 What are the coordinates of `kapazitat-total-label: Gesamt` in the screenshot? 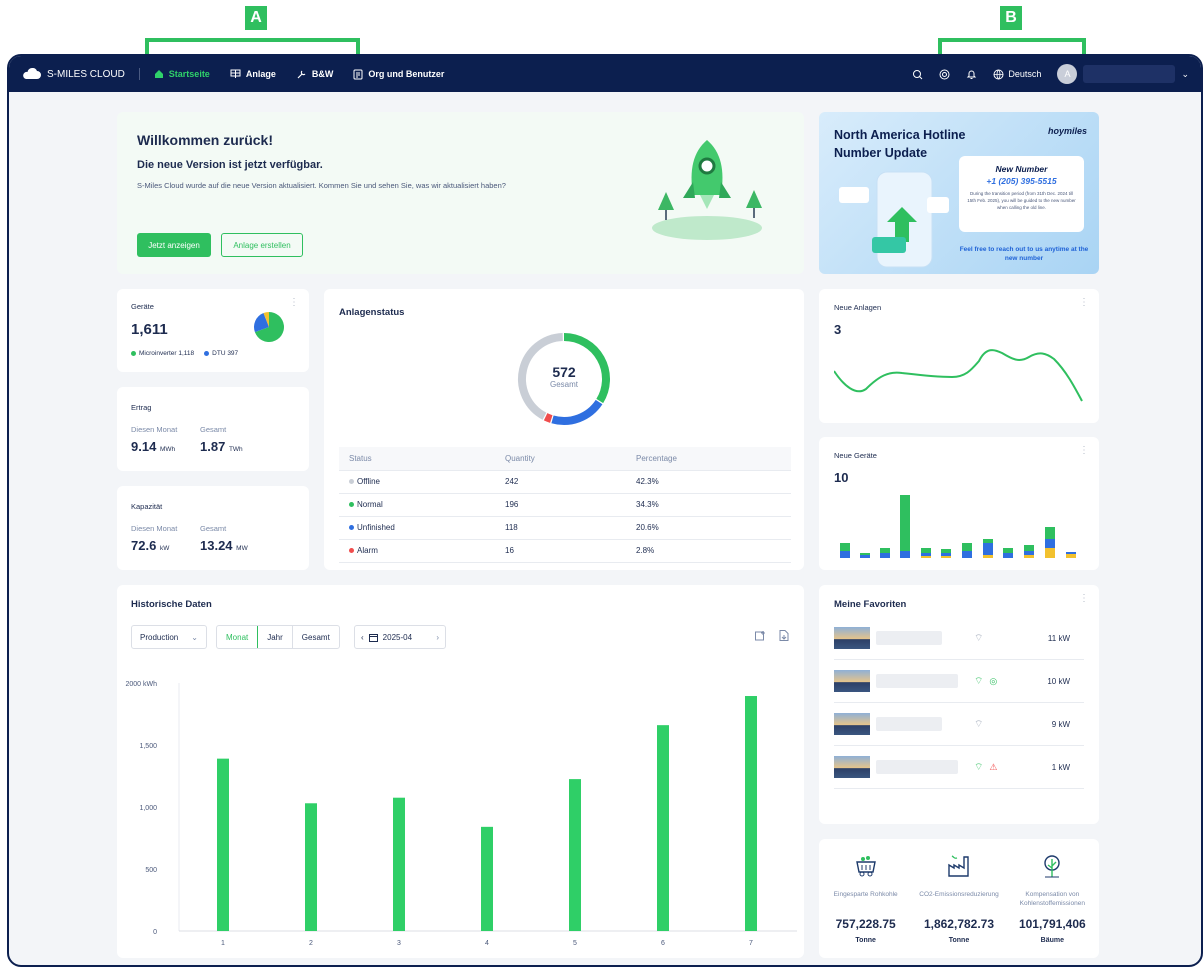 It's located at (213, 528).